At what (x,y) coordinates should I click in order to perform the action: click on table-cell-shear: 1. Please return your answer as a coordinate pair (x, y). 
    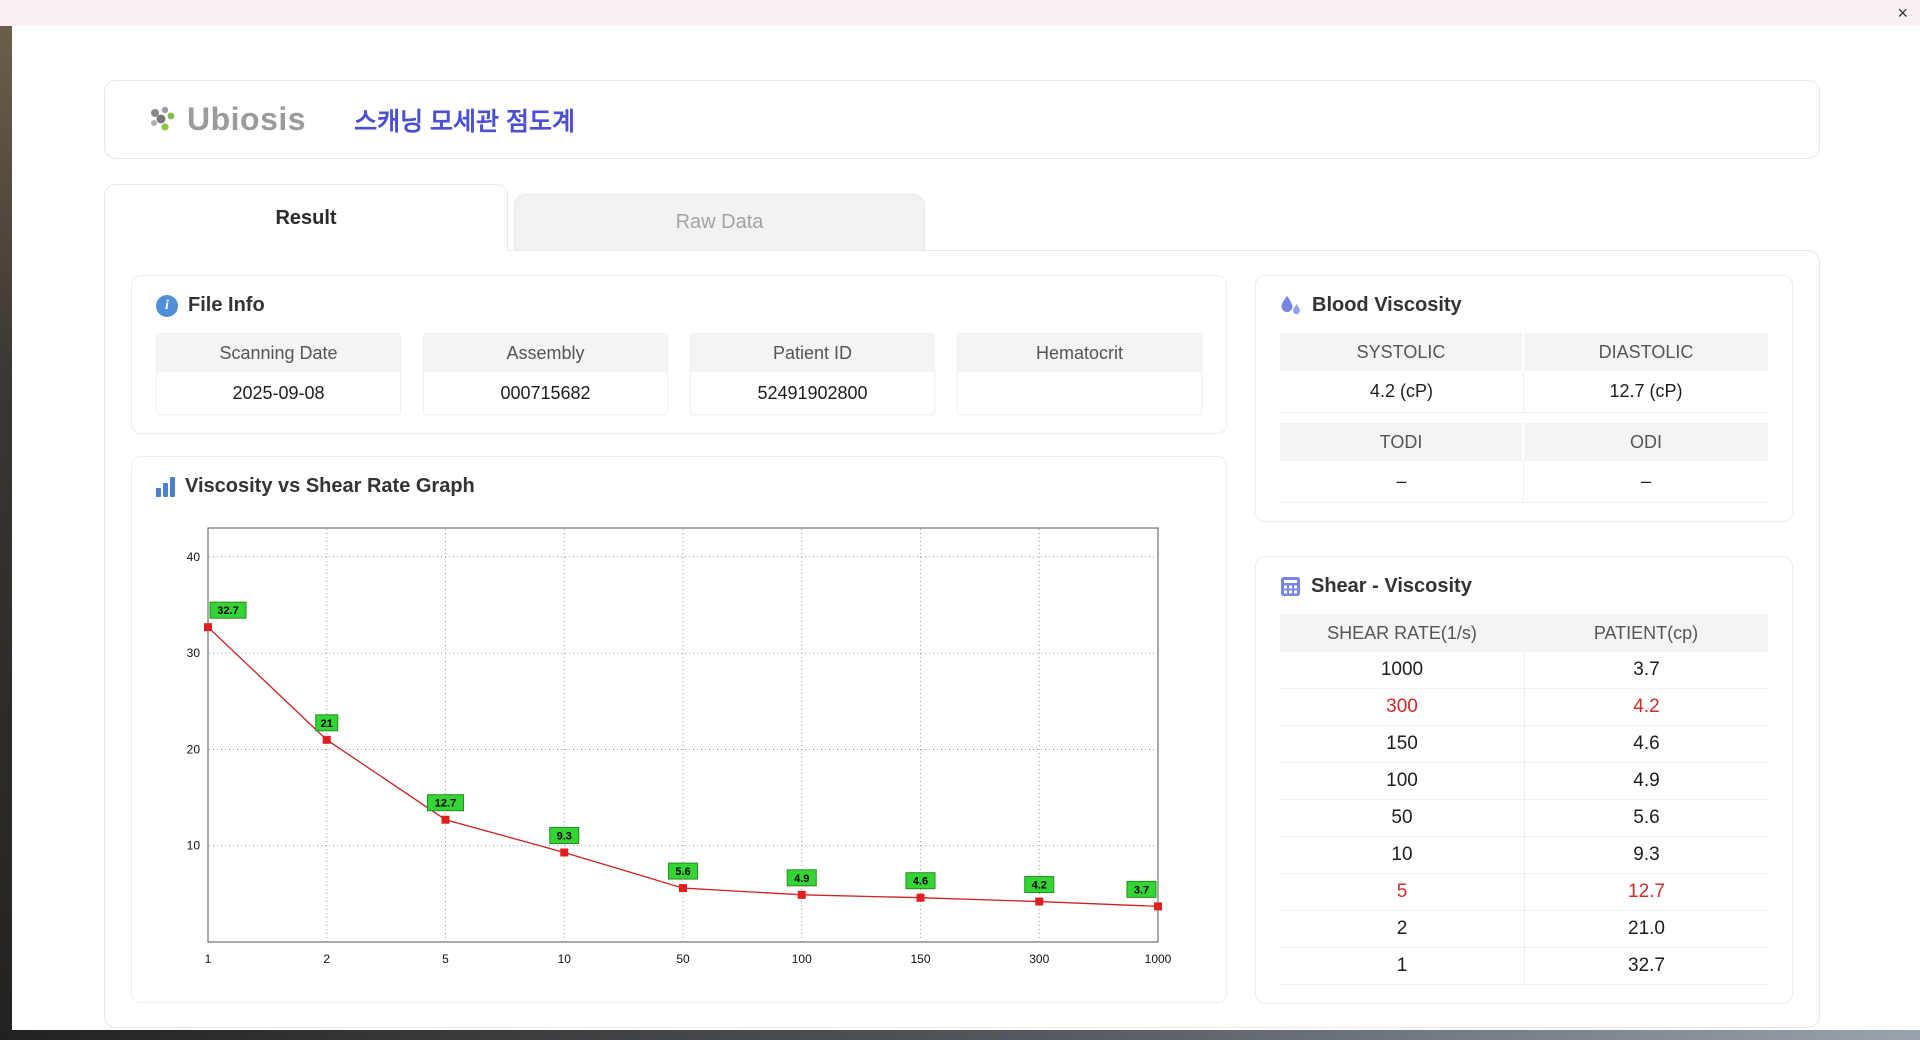
    Looking at the image, I should click on (1402, 966).